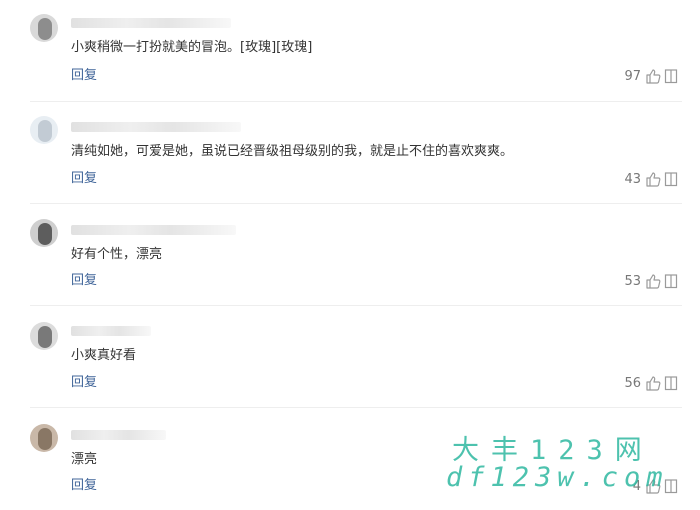 Image resolution: width=700 pixels, height=510 pixels. I want to click on like-count: 56, so click(632, 383).